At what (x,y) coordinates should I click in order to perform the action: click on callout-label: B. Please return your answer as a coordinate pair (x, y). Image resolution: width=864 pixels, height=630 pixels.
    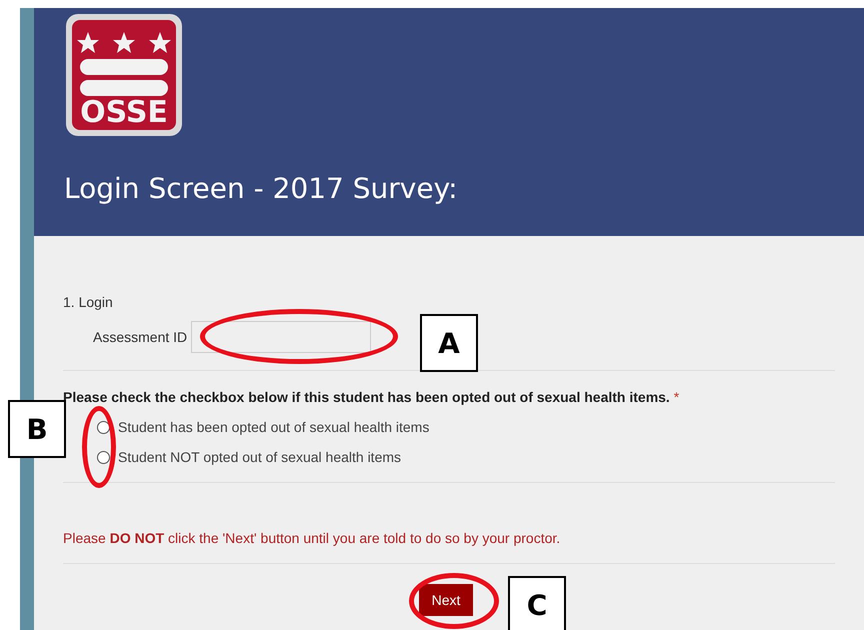
    Looking at the image, I should click on (37, 429).